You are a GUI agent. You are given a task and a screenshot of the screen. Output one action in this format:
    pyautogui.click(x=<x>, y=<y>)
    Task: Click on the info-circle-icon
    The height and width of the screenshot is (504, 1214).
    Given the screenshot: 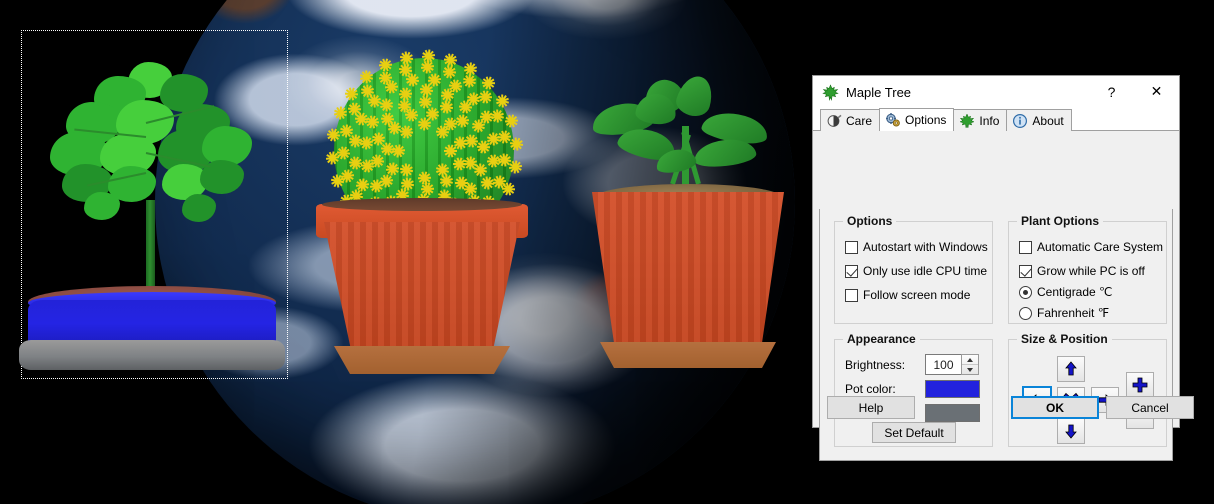 What is the action you would take?
    pyautogui.click(x=1020, y=120)
    